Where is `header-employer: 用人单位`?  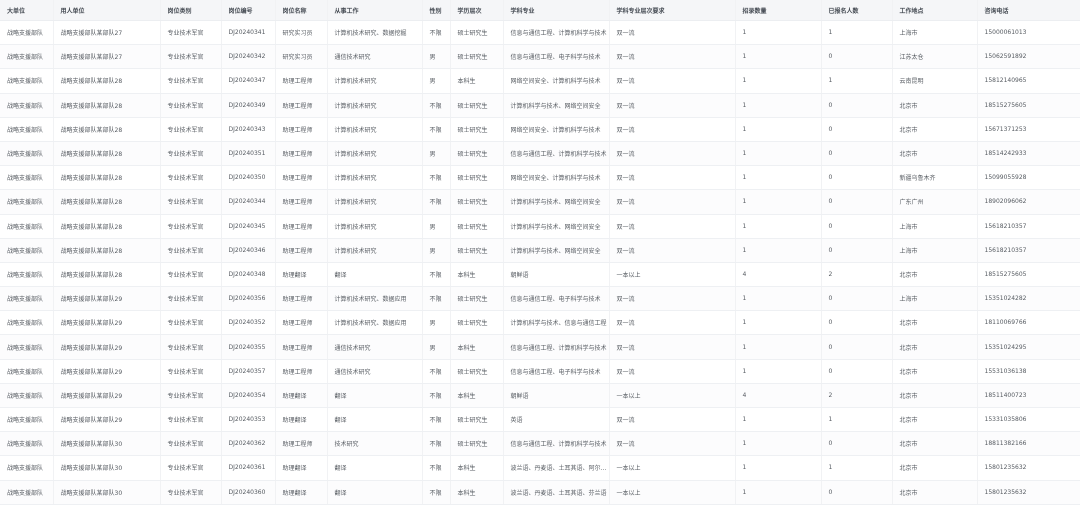 header-employer: 用人单位 is located at coordinates (107, 10).